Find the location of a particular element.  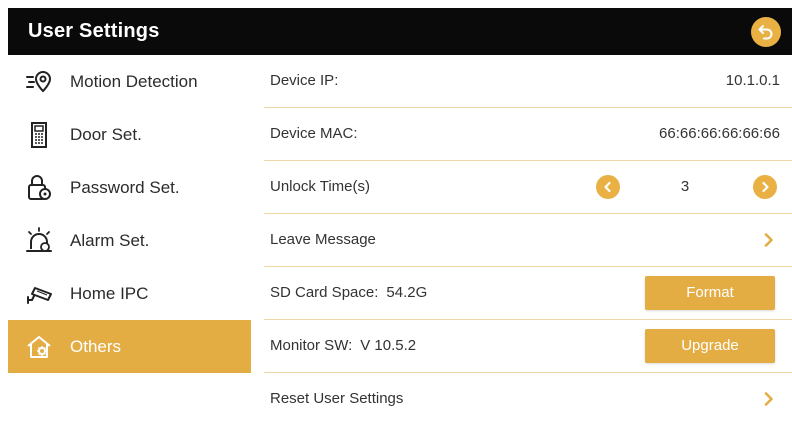

motion-detection-icon is located at coordinates (39, 81).